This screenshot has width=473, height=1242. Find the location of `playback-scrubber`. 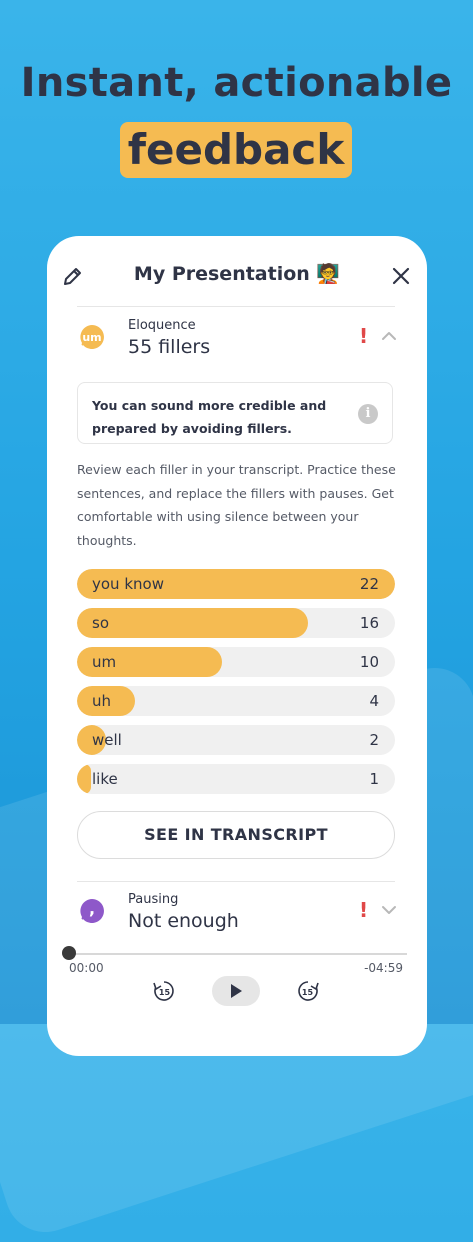

playback-scrubber is located at coordinates (237, 954).